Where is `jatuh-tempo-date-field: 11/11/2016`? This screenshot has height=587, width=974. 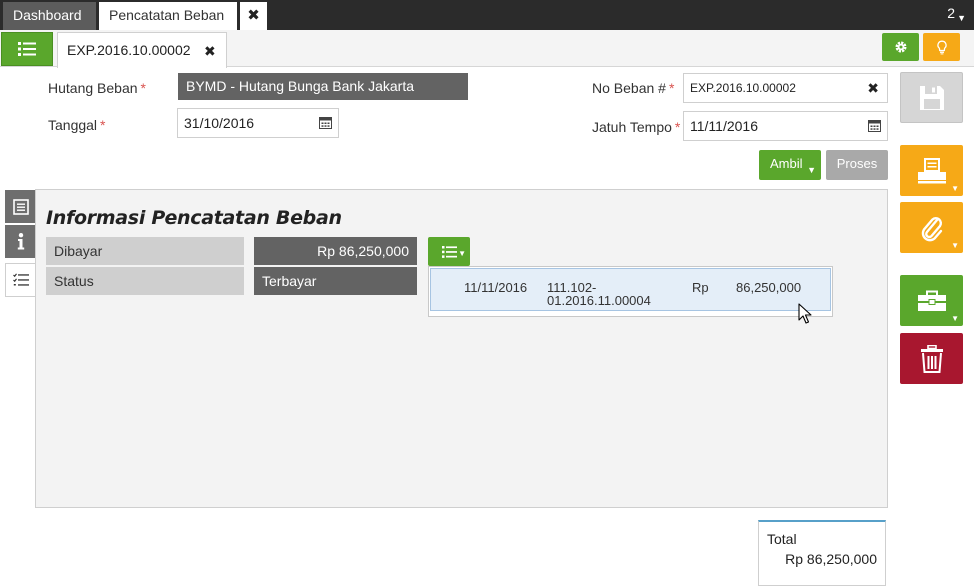
jatuh-tempo-date-field: 11/11/2016 is located at coordinates (785, 126).